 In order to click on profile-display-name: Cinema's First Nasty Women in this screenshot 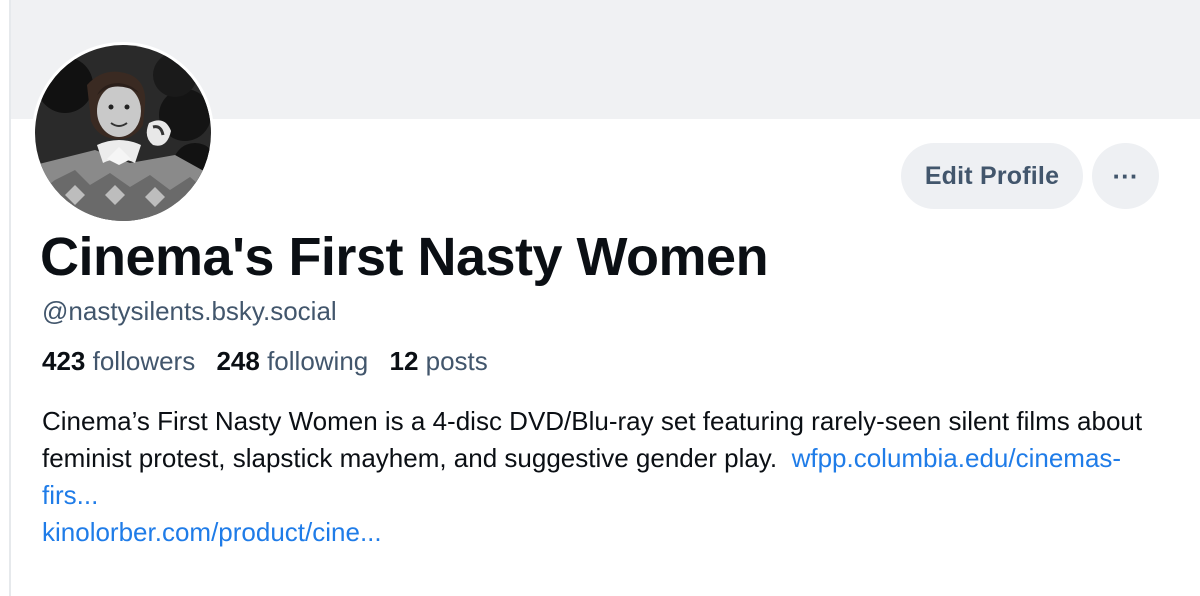, I will do `click(404, 257)`.